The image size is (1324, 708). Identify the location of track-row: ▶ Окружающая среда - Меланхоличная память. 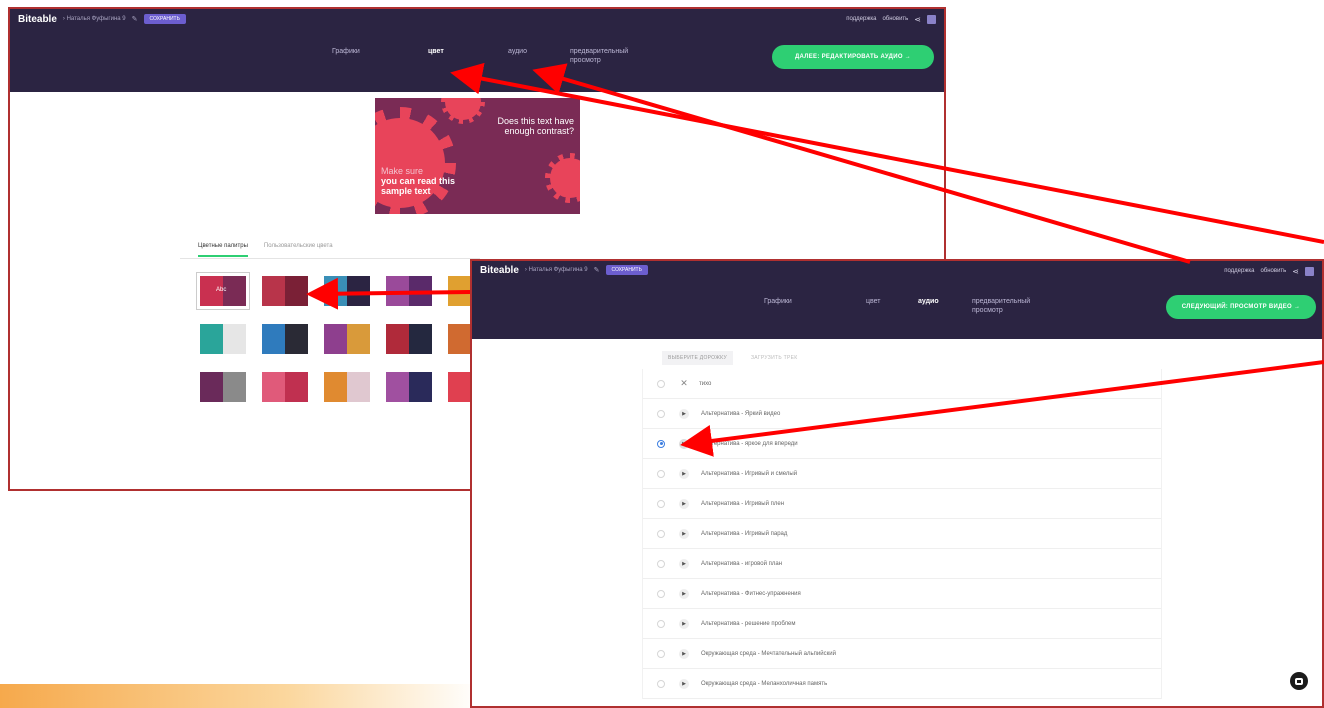
(902, 684).